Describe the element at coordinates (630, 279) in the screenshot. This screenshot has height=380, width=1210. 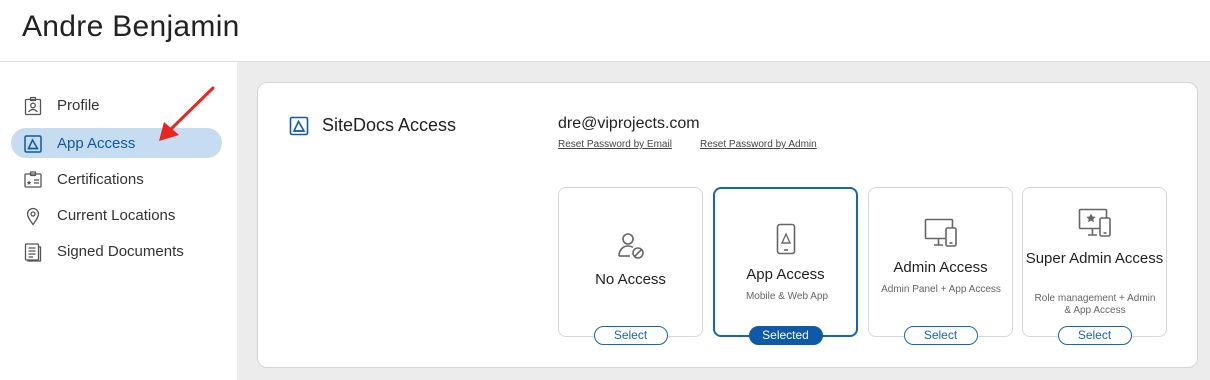
I see `option-title: No Access` at that location.